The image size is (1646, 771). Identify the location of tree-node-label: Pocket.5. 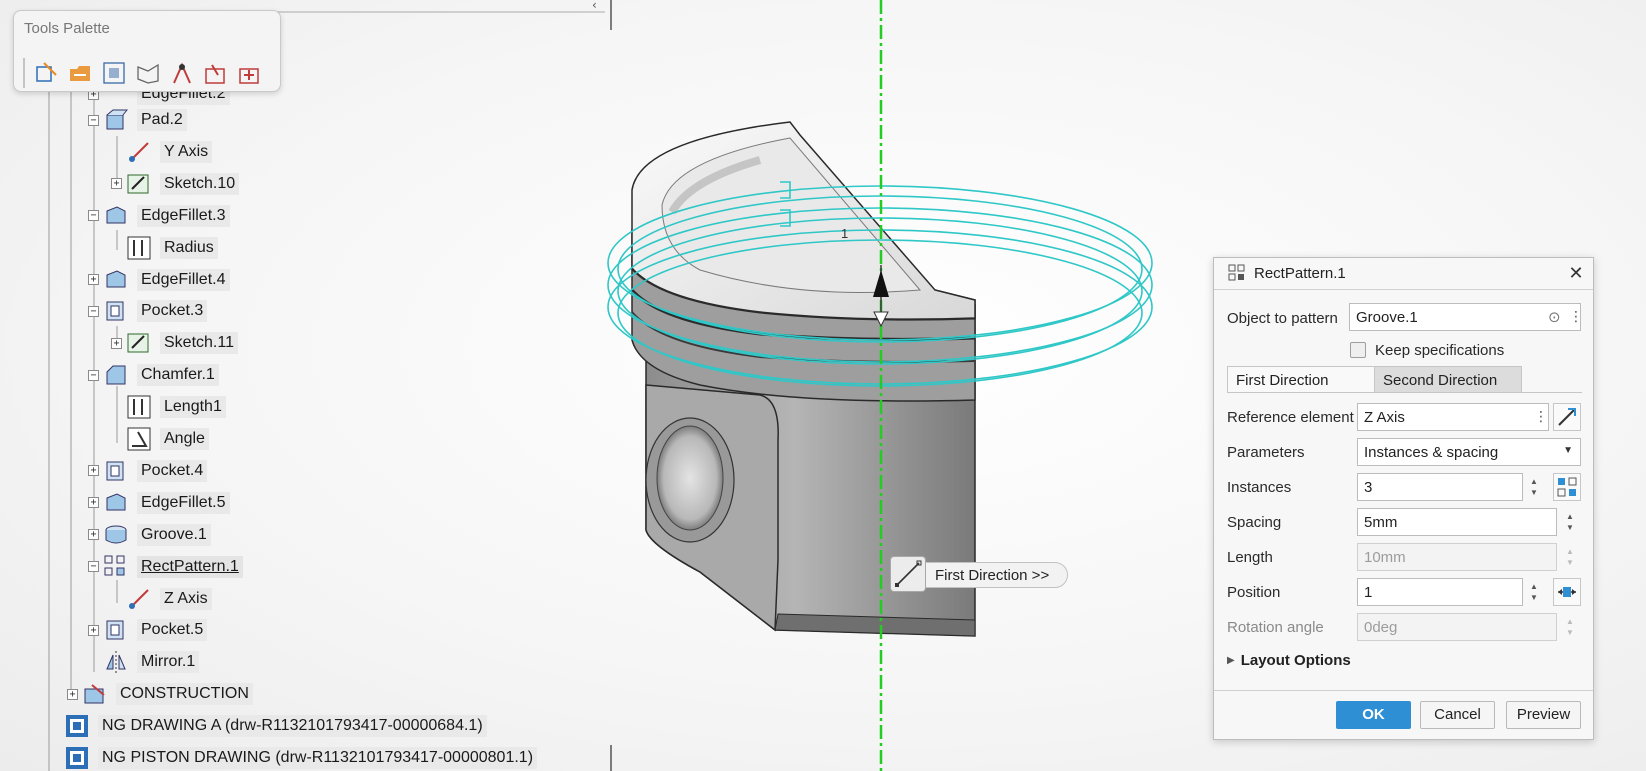
(172, 630).